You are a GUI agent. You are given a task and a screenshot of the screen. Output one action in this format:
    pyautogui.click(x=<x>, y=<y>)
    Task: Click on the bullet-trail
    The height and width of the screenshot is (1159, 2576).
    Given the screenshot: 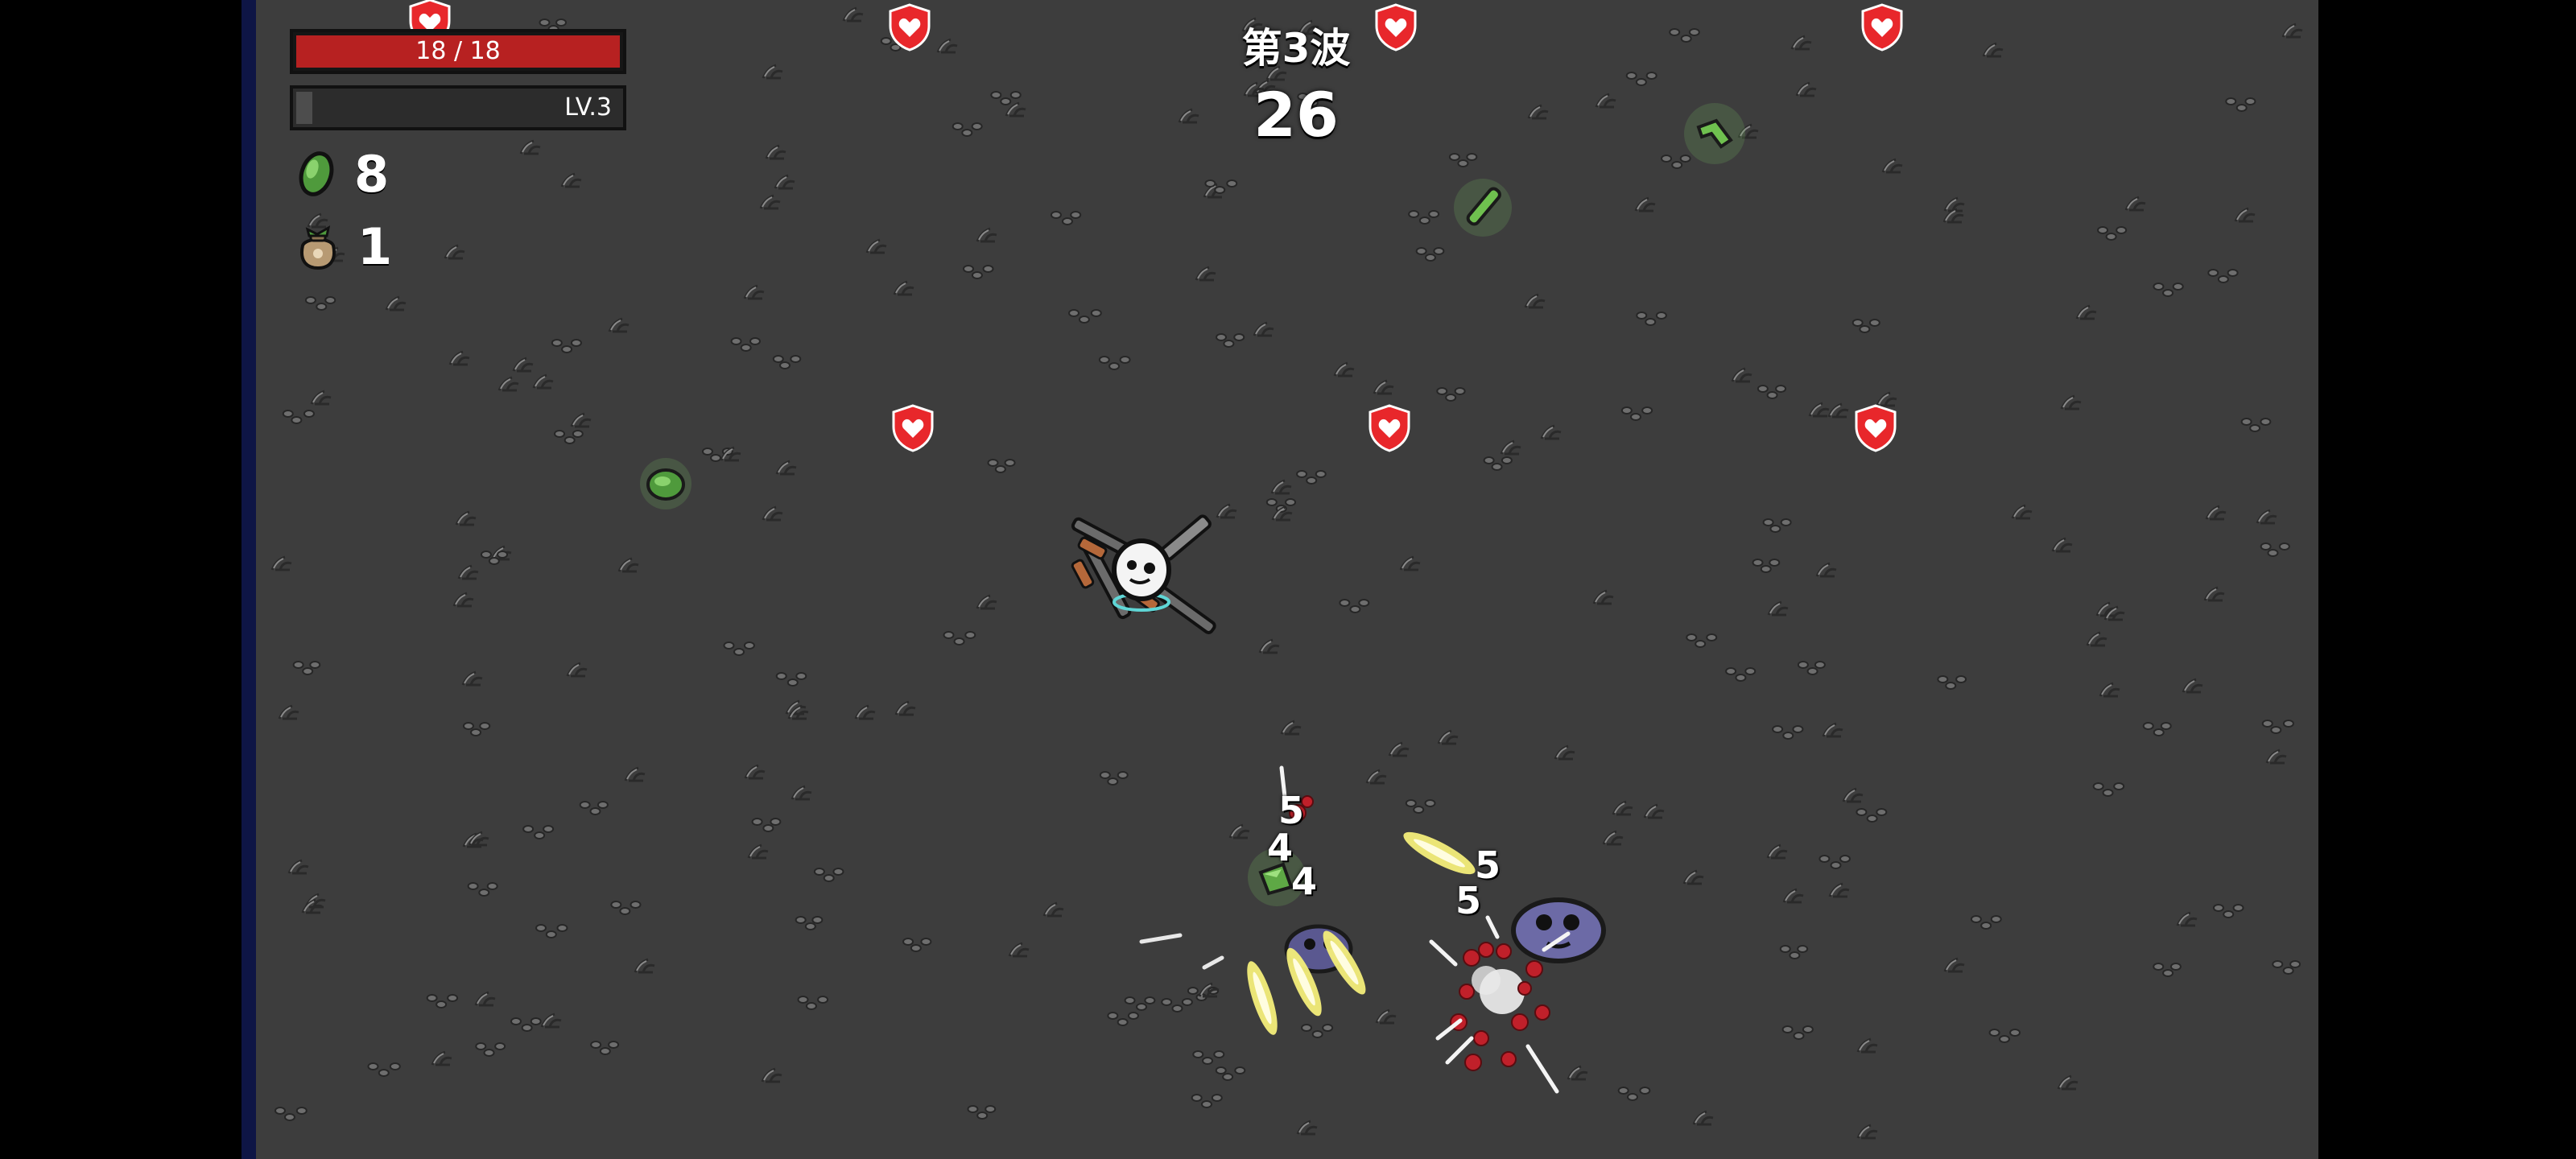 What is the action you would take?
    pyautogui.click(x=1181, y=951)
    